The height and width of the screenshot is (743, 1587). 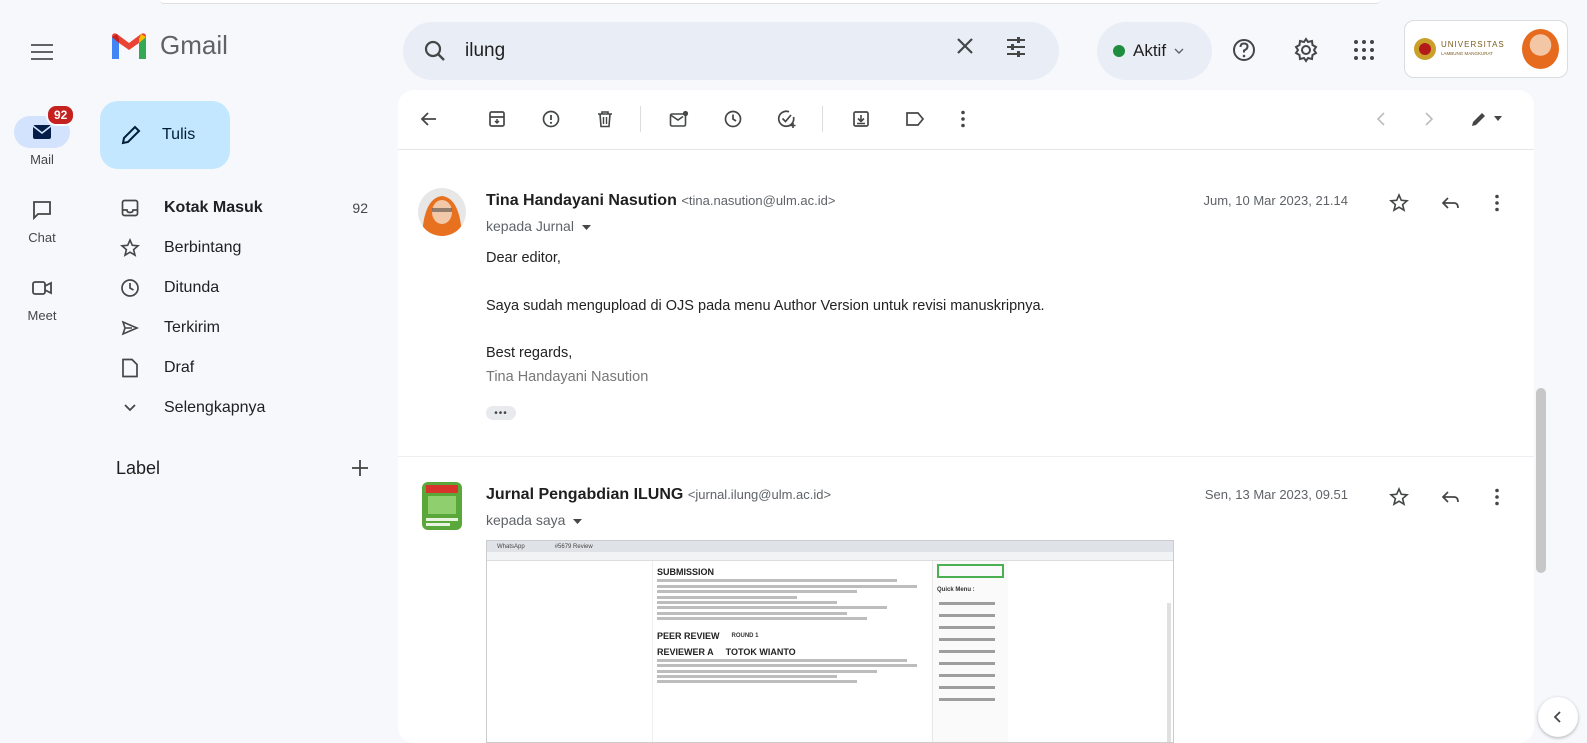 I want to click on embed-heading: SUBMISSION, so click(x=686, y=572).